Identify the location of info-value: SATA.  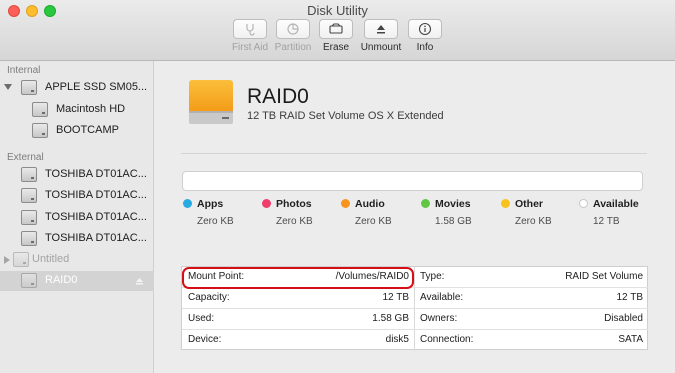
(630, 339).